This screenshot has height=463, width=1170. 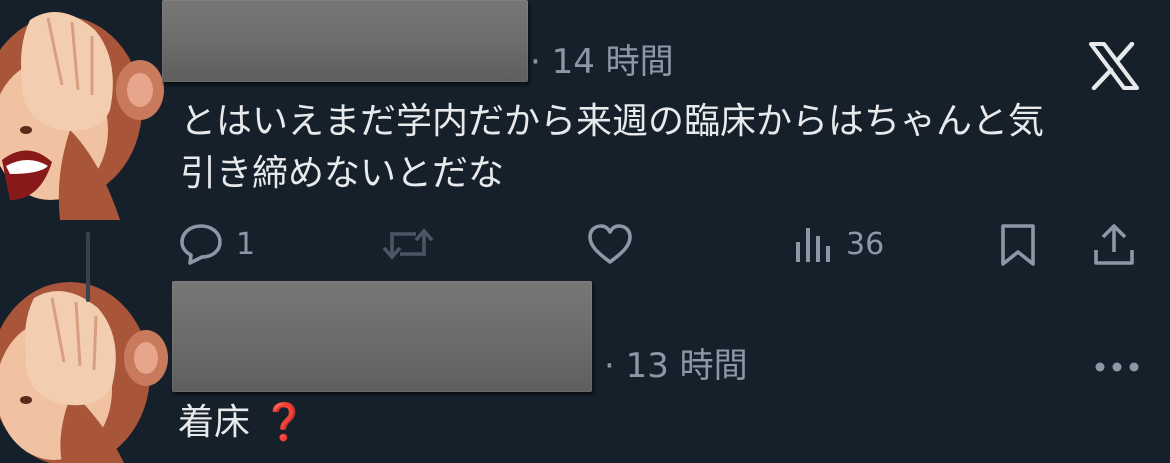 I want to click on views-count: 36, so click(x=865, y=244).